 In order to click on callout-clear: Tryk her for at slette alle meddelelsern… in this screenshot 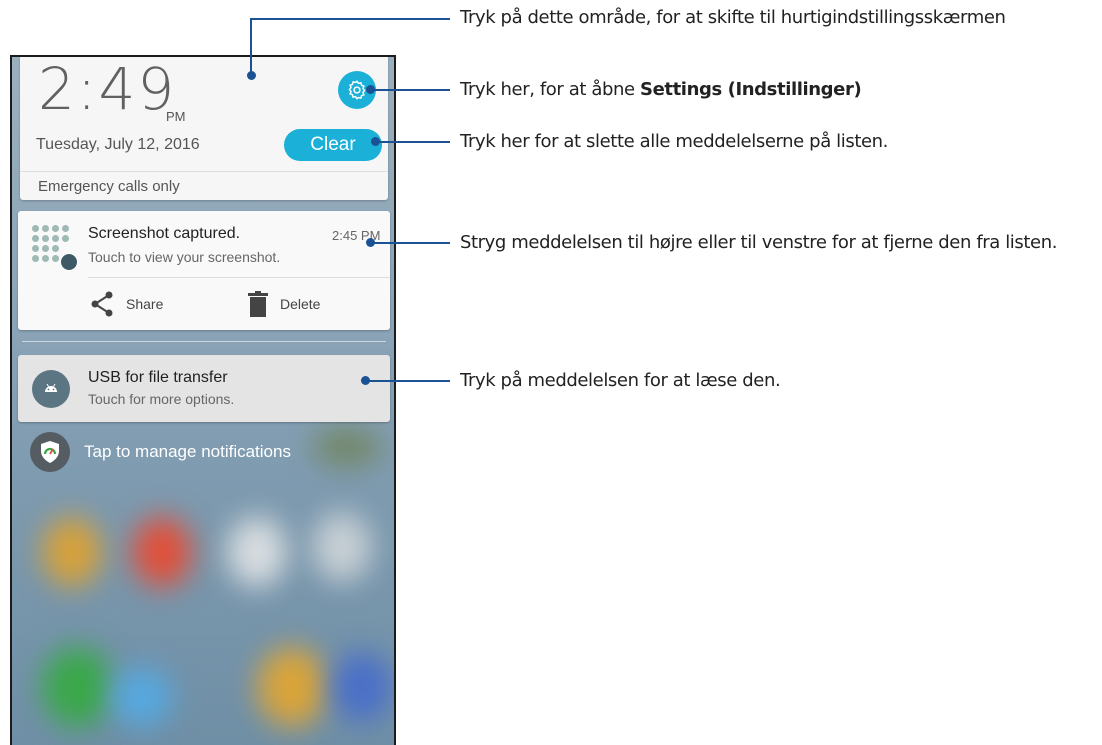, I will do `click(674, 141)`.